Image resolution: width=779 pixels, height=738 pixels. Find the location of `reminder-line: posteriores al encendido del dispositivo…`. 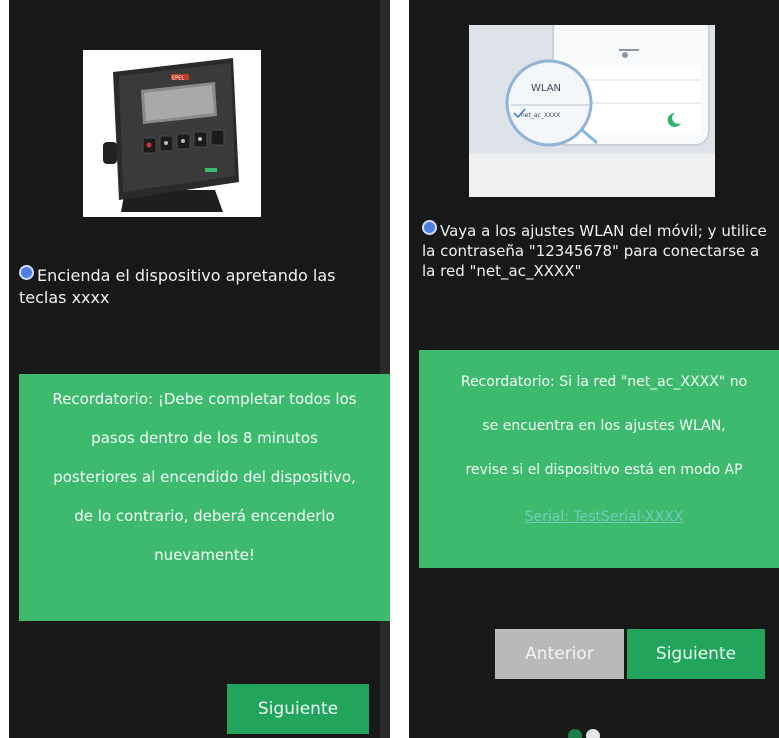

reminder-line: posteriores al encendido del dispositivo… is located at coordinates (204, 477).